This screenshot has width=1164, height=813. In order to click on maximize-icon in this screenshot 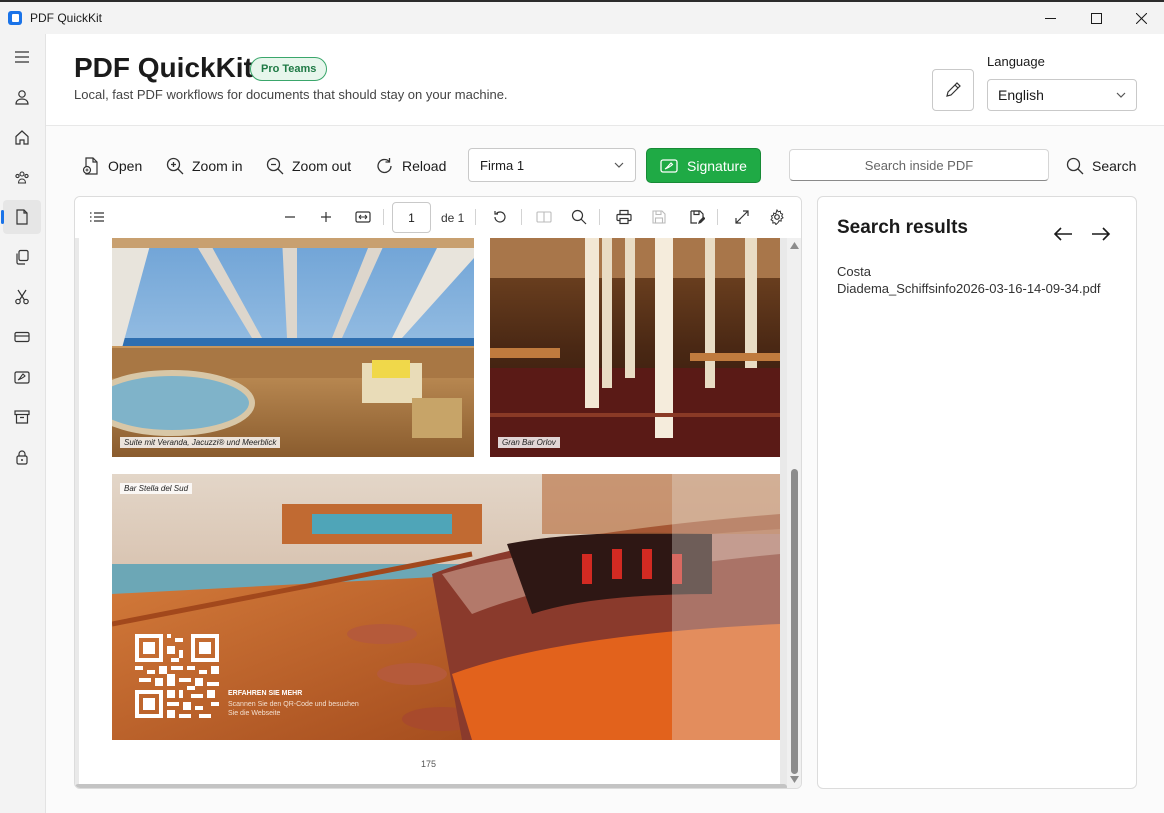, I will do `click(1096, 18)`.